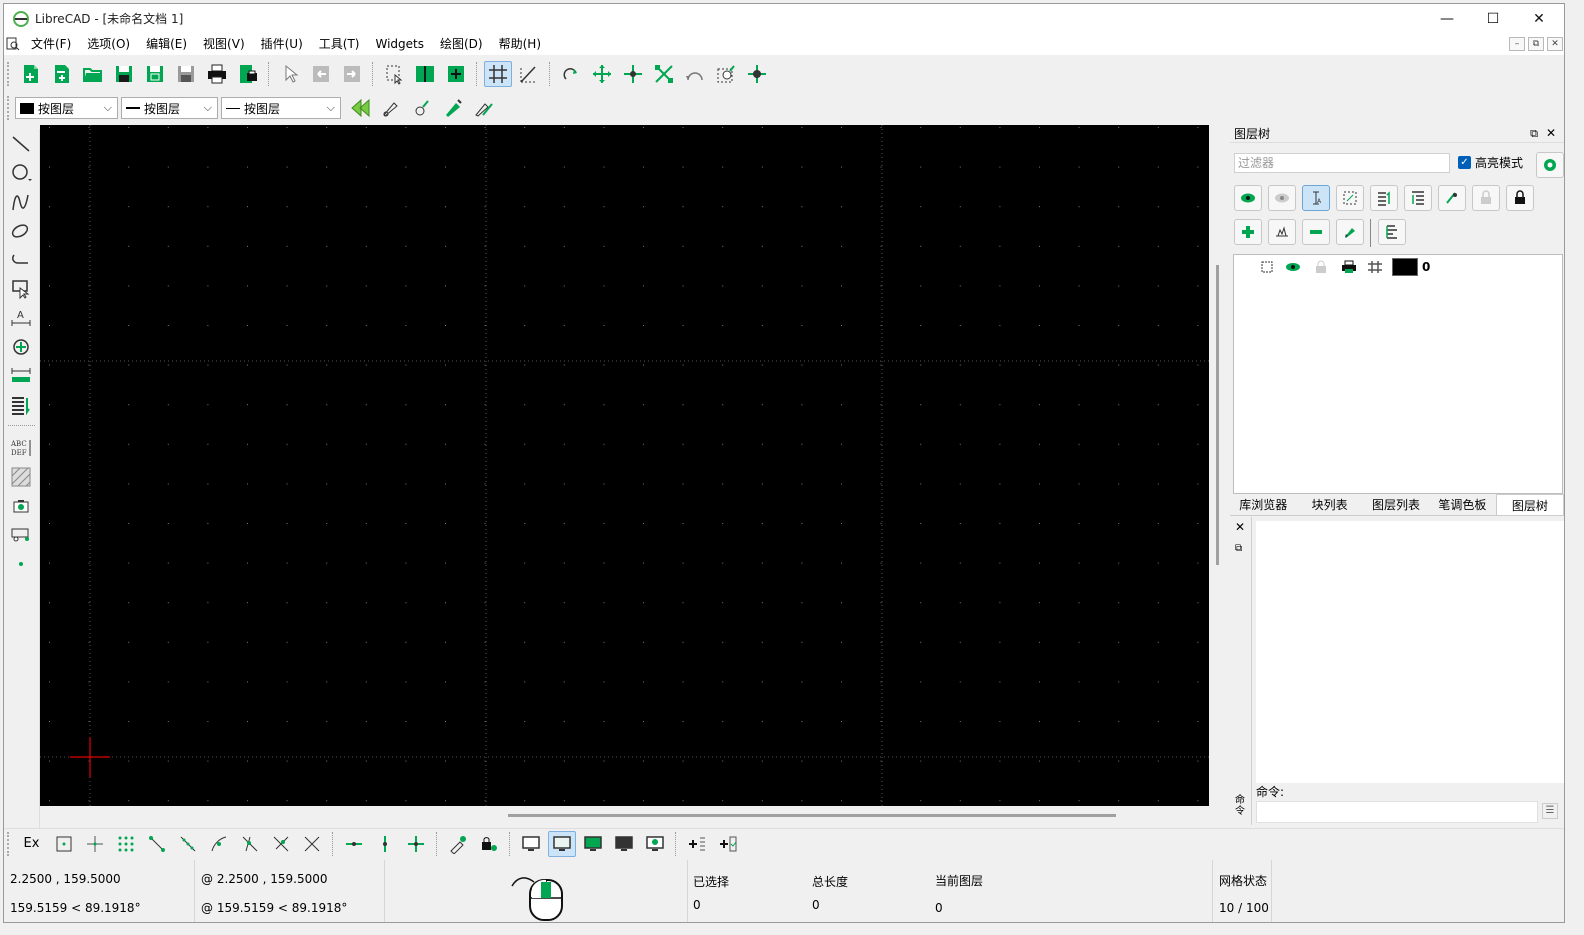  What do you see at coordinates (633, 74) in the screenshot?
I see `zoom-out-button` at bounding box center [633, 74].